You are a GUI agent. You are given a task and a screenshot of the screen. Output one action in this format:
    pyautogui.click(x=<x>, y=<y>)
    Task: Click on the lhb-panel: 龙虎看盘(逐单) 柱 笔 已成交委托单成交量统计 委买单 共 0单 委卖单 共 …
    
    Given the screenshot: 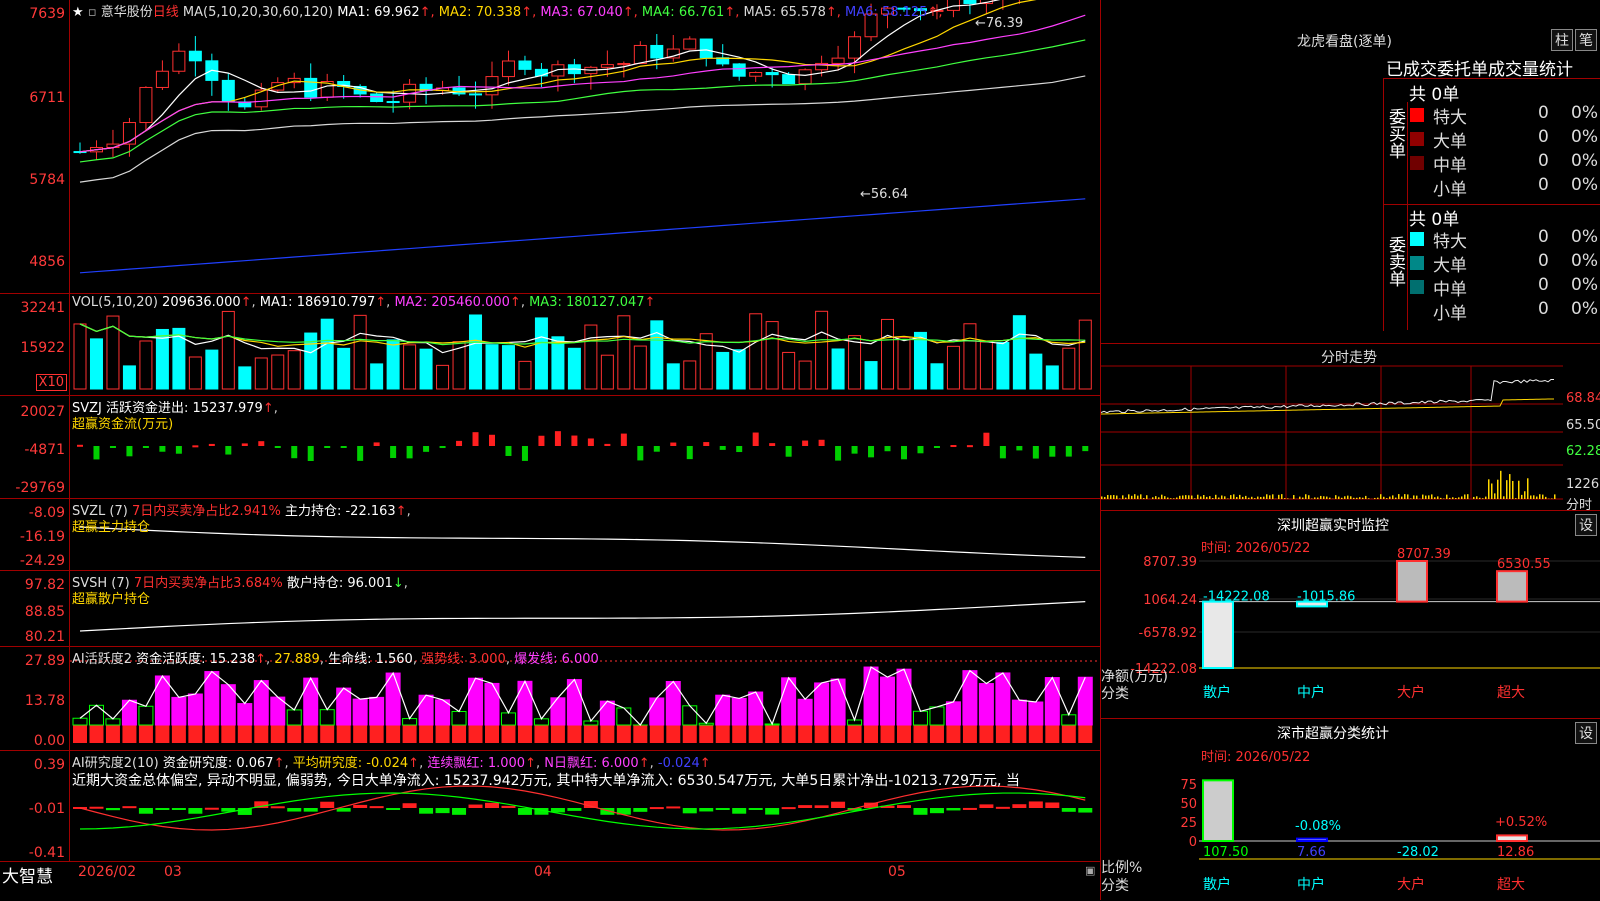 What is the action you would take?
    pyautogui.click(x=1350, y=171)
    